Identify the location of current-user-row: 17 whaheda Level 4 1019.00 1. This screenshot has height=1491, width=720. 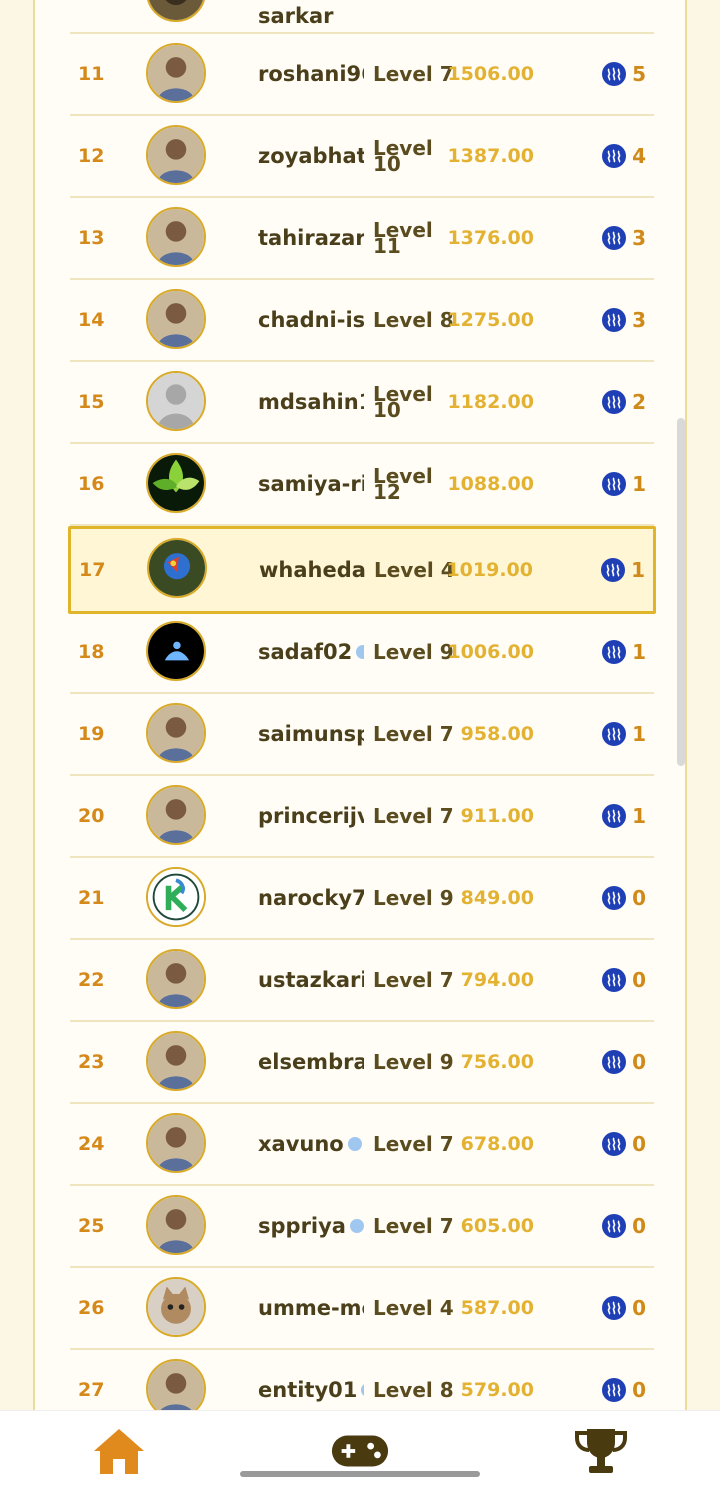
(362, 570).